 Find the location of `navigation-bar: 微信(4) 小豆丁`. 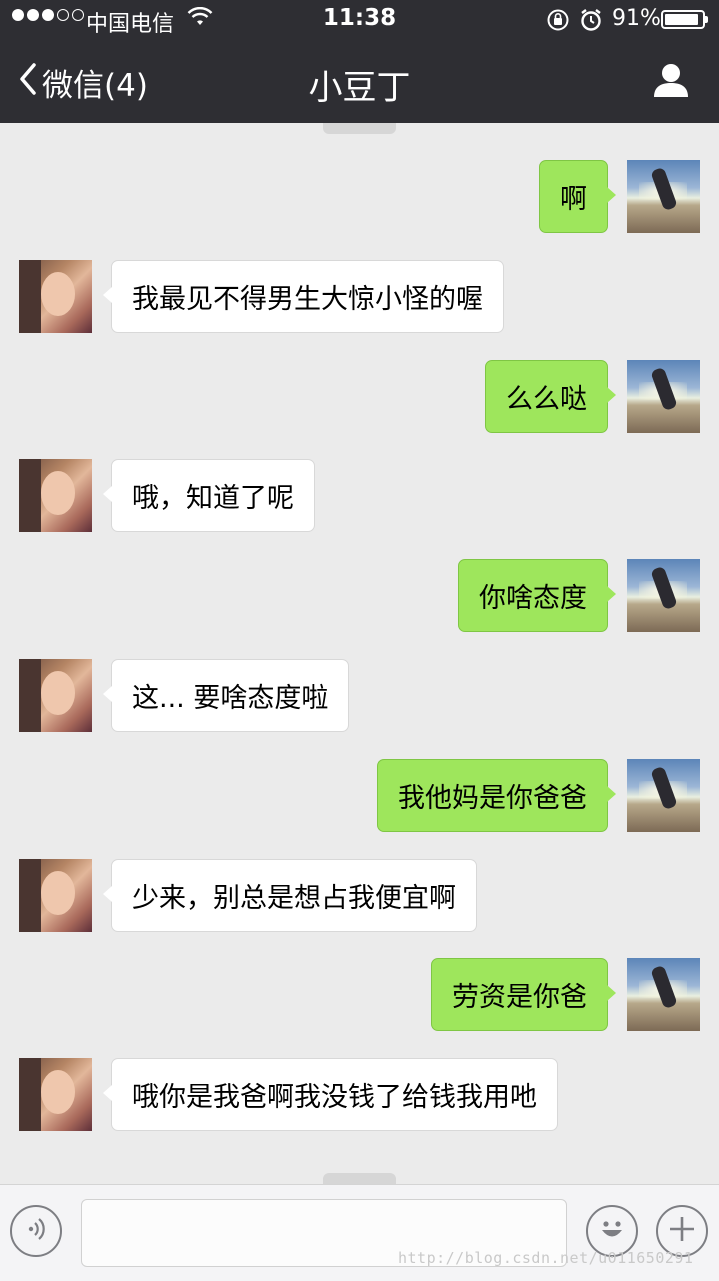

navigation-bar: 微信(4) 小豆丁 is located at coordinates (359, 81).